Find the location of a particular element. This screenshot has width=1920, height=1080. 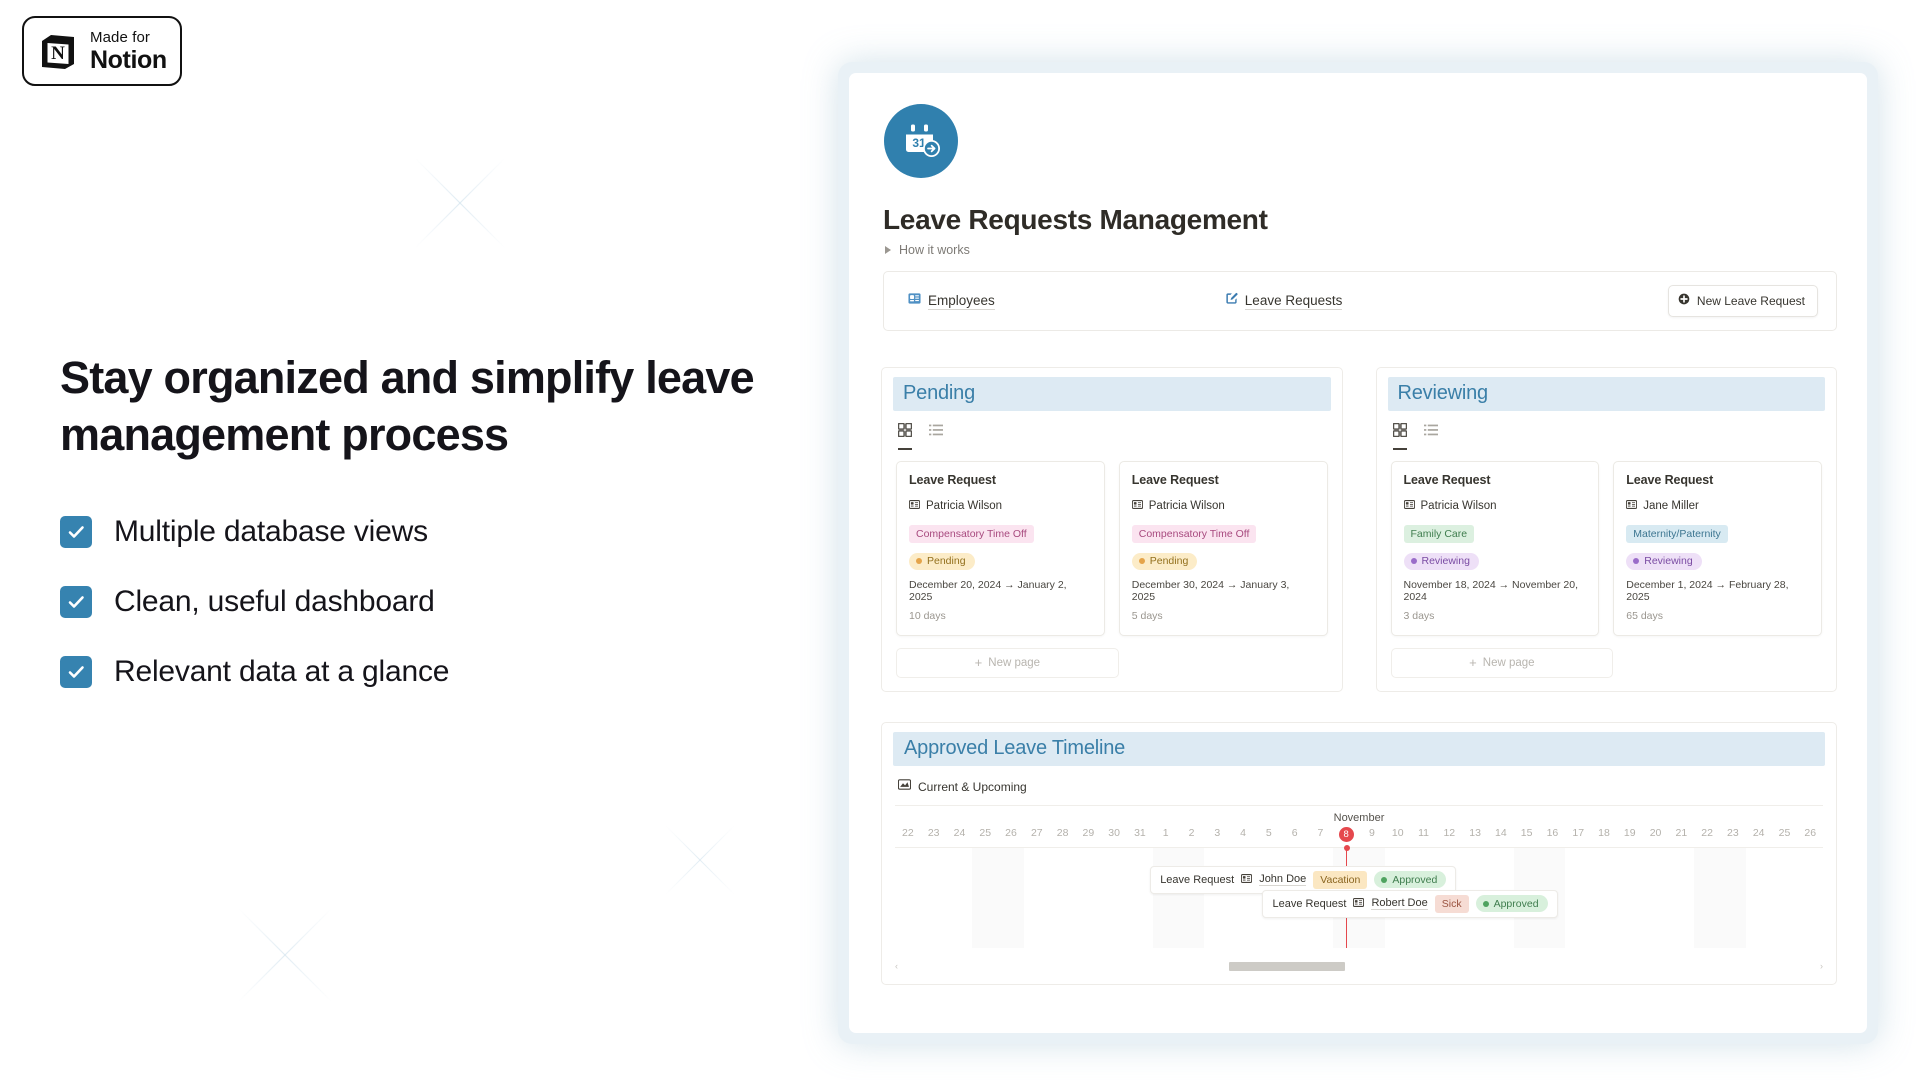

sidebar-item-employees: Employees is located at coordinates (951, 301).